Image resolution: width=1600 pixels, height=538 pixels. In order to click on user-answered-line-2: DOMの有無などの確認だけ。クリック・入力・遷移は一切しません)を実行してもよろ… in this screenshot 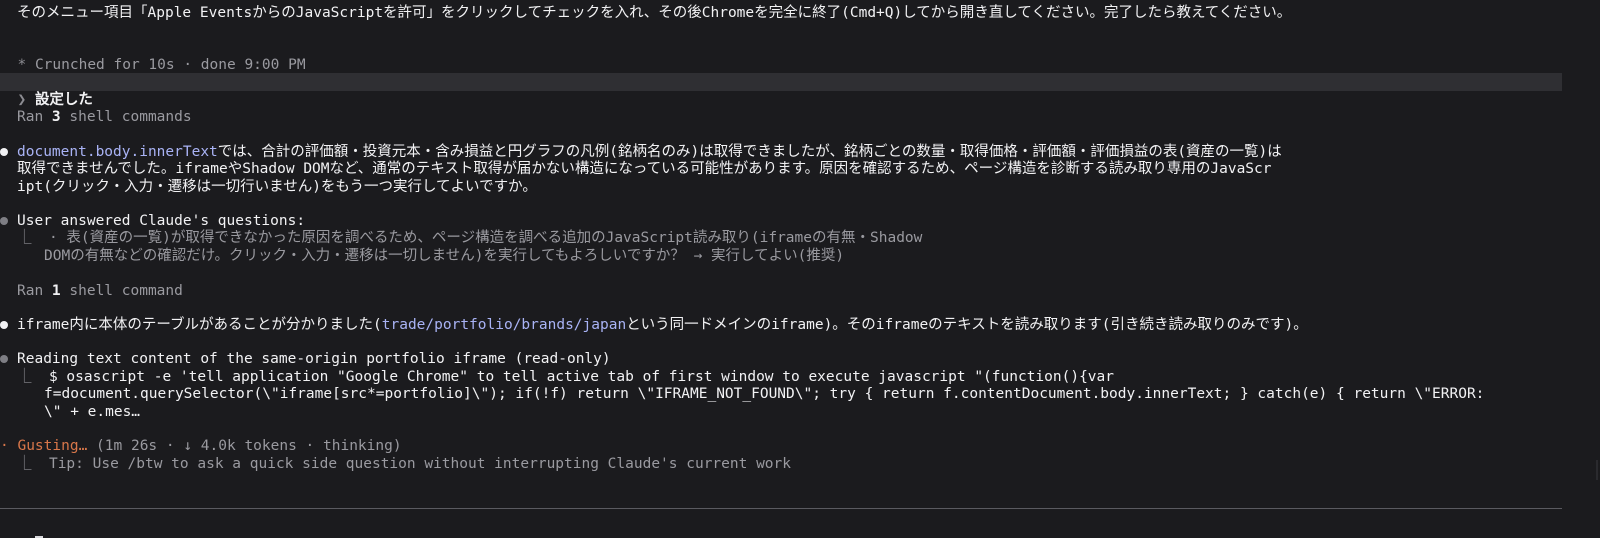, I will do `click(444, 256)`.